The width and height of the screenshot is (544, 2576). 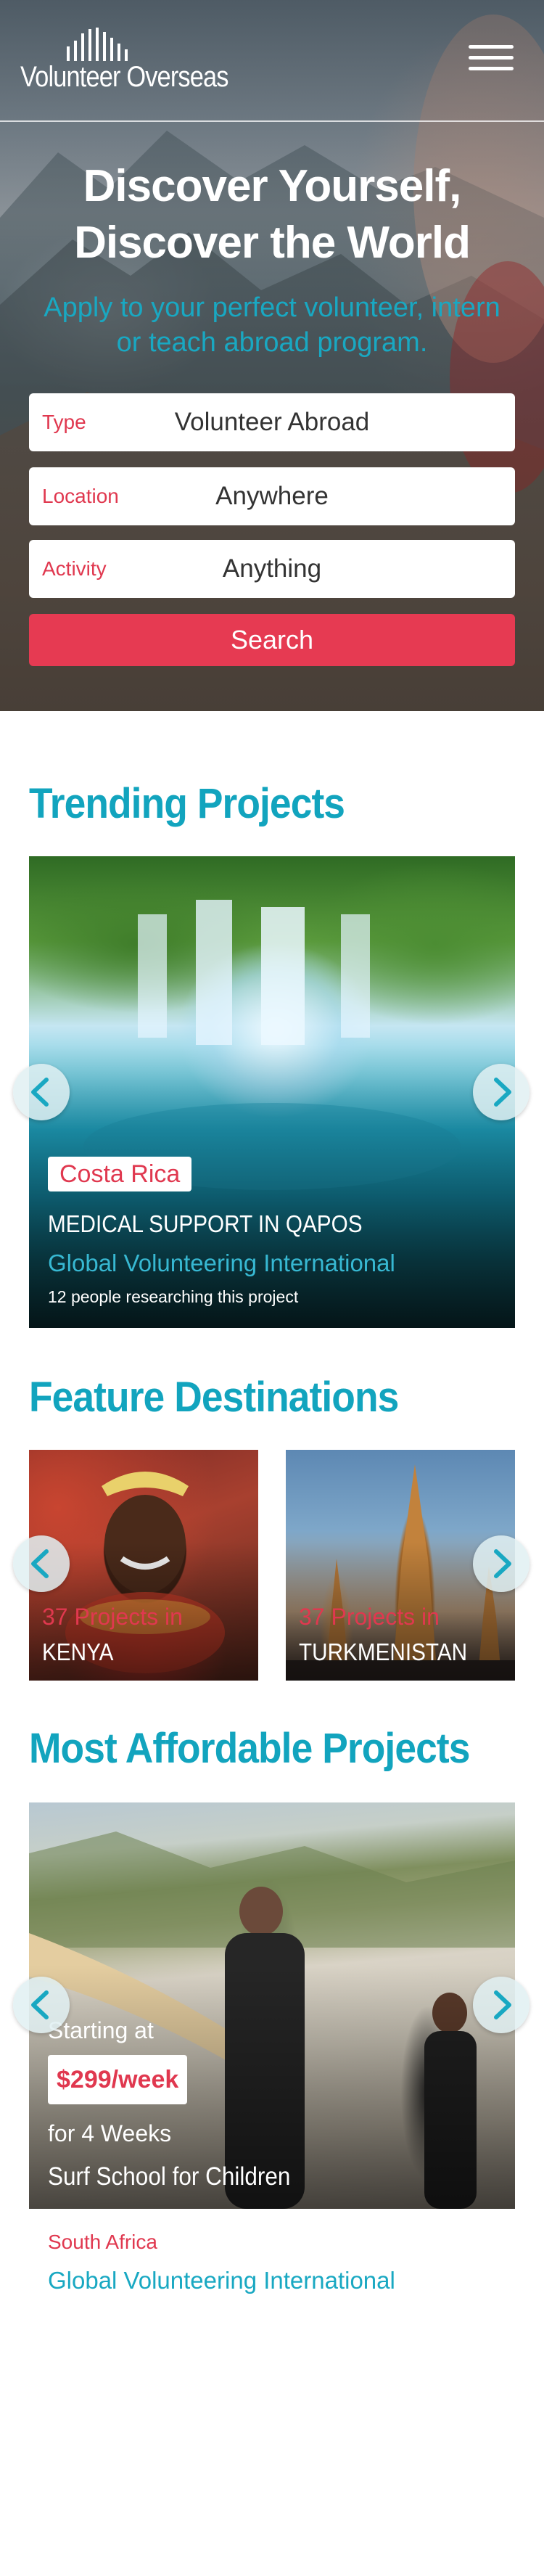 I want to click on project-country: South Africa, so click(x=102, y=2242).